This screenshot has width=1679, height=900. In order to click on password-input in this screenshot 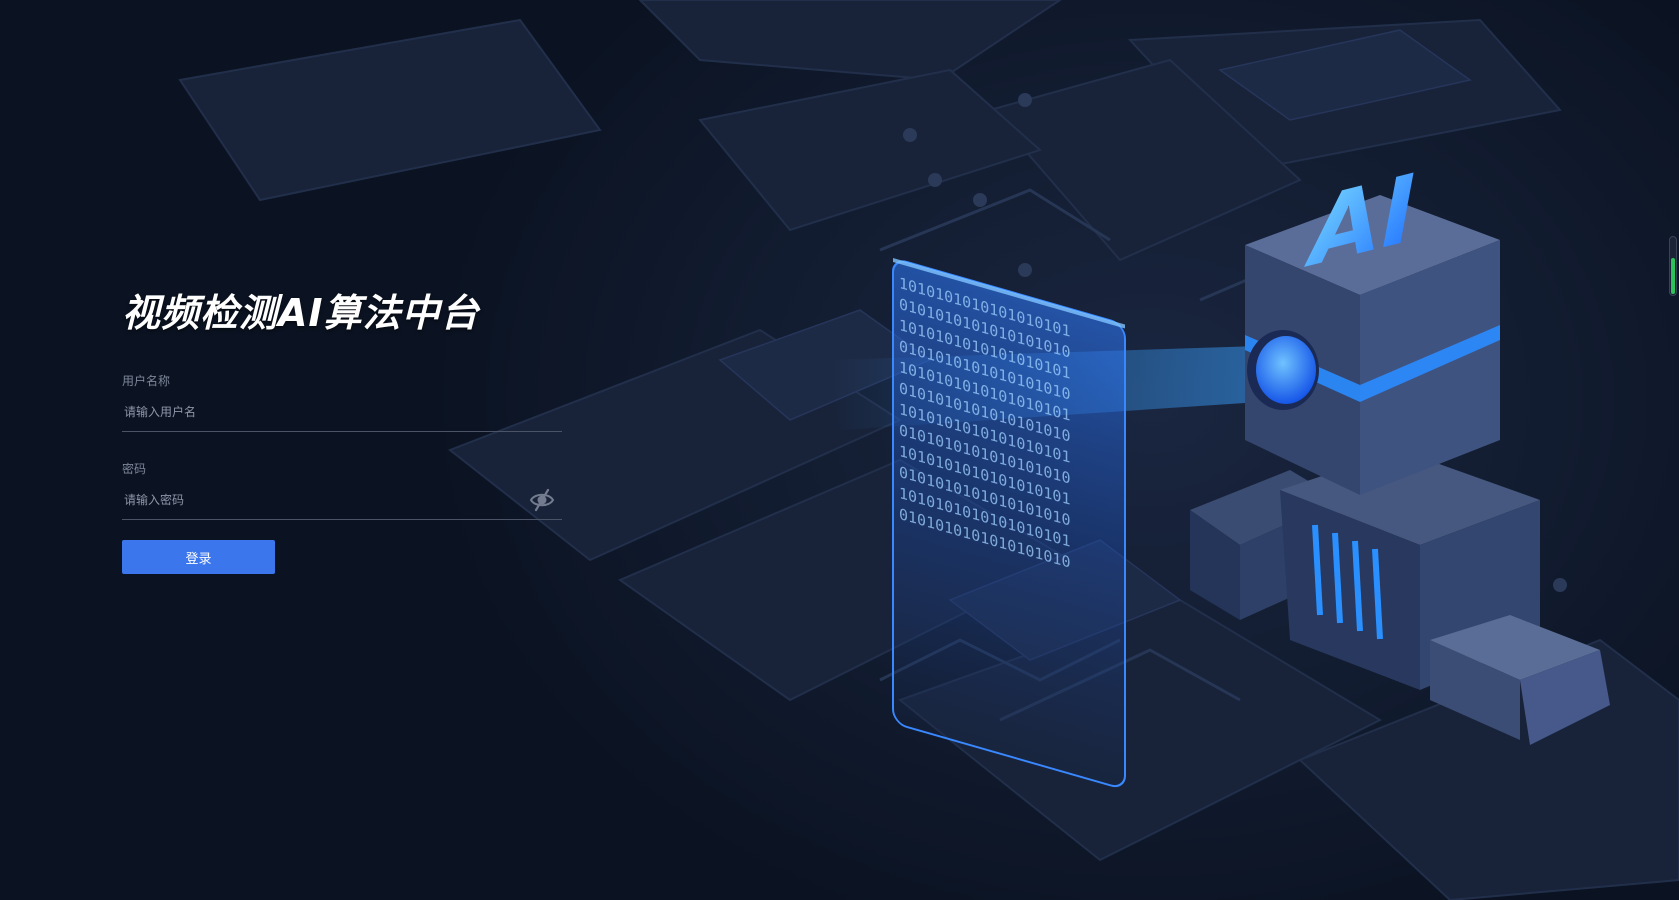, I will do `click(342, 500)`.